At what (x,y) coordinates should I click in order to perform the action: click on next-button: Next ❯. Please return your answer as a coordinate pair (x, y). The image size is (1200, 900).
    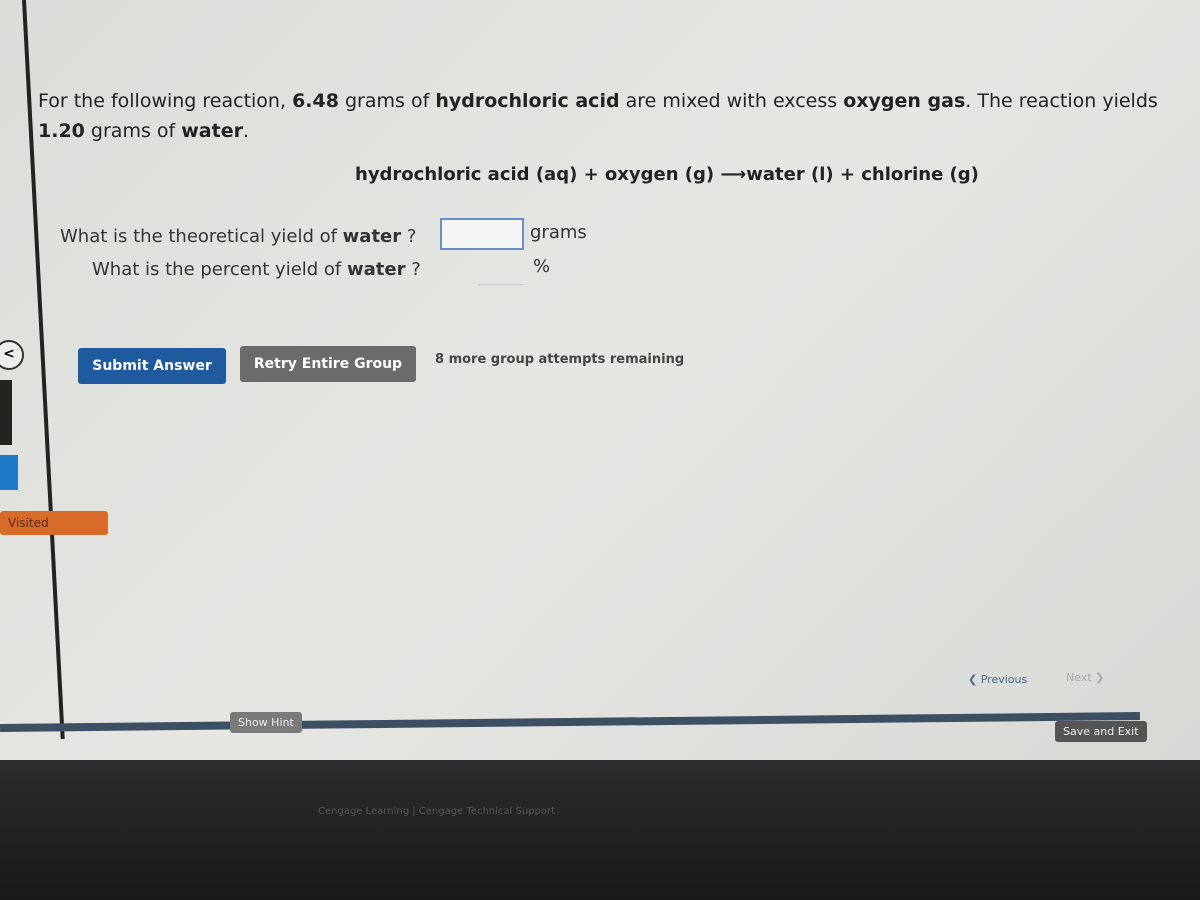
    Looking at the image, I should click on (1085, 677).